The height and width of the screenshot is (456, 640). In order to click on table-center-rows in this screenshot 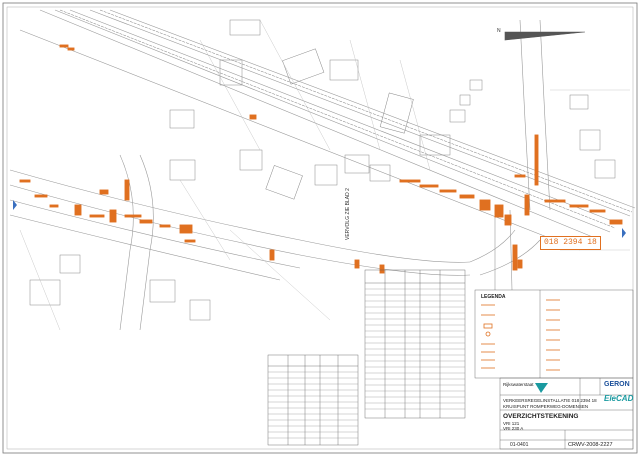, I will do `click(415, 349)`.